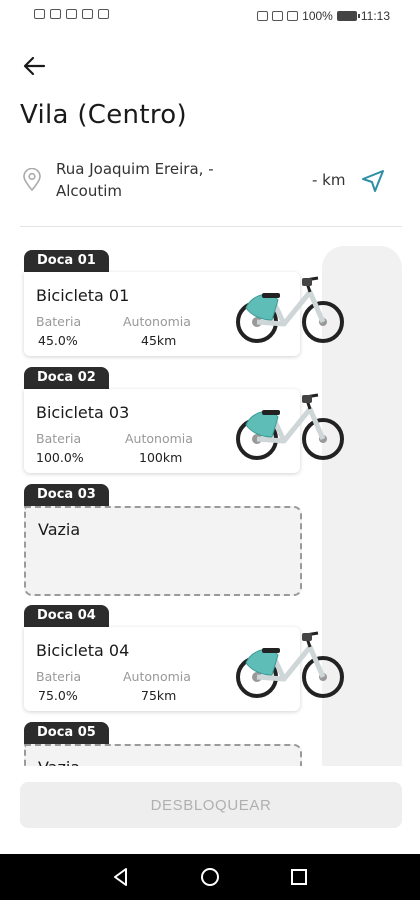  I want to click on system-icons: 100% 11:13, so click(323, 16).